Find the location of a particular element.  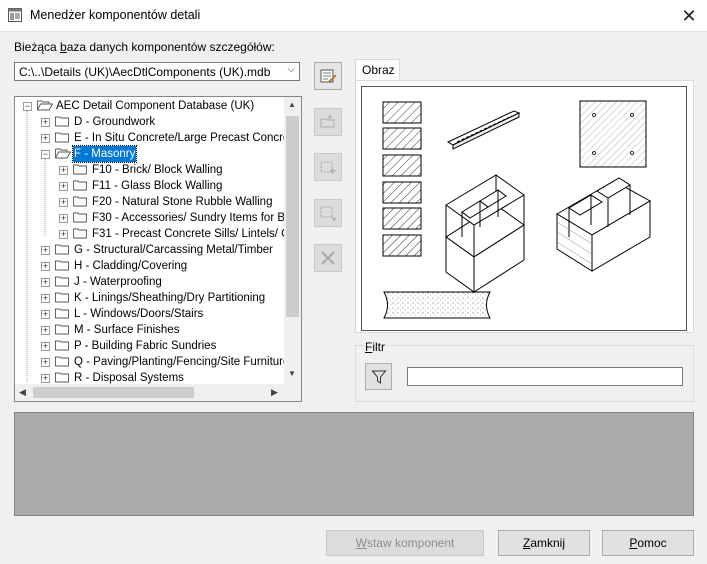

tree-item: + K - Linings/Sheathing/Dry Partitioning is located at coordinates (150, 298).